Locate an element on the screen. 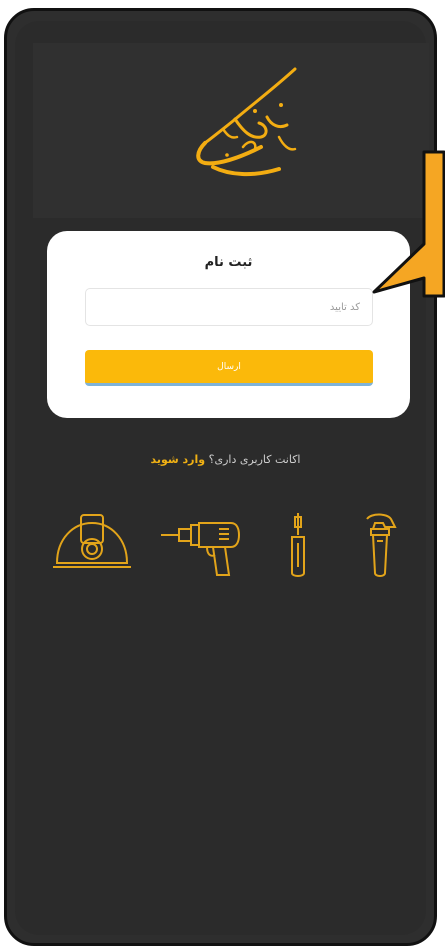 This screenshot has width=445, height=948. register-title: ثبت نام is located at coordinates (228, 262).